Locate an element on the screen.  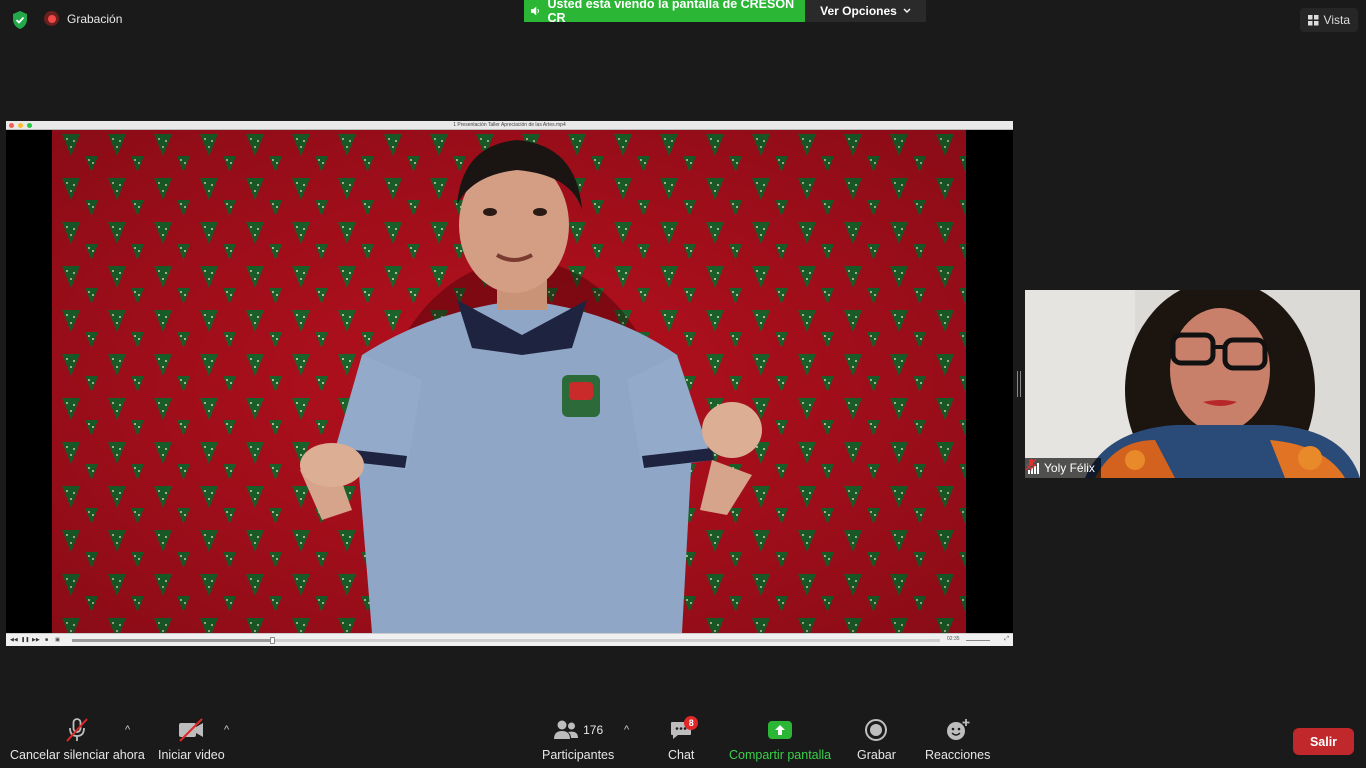
participants-count: 176 is located at coordinates (593, 730).